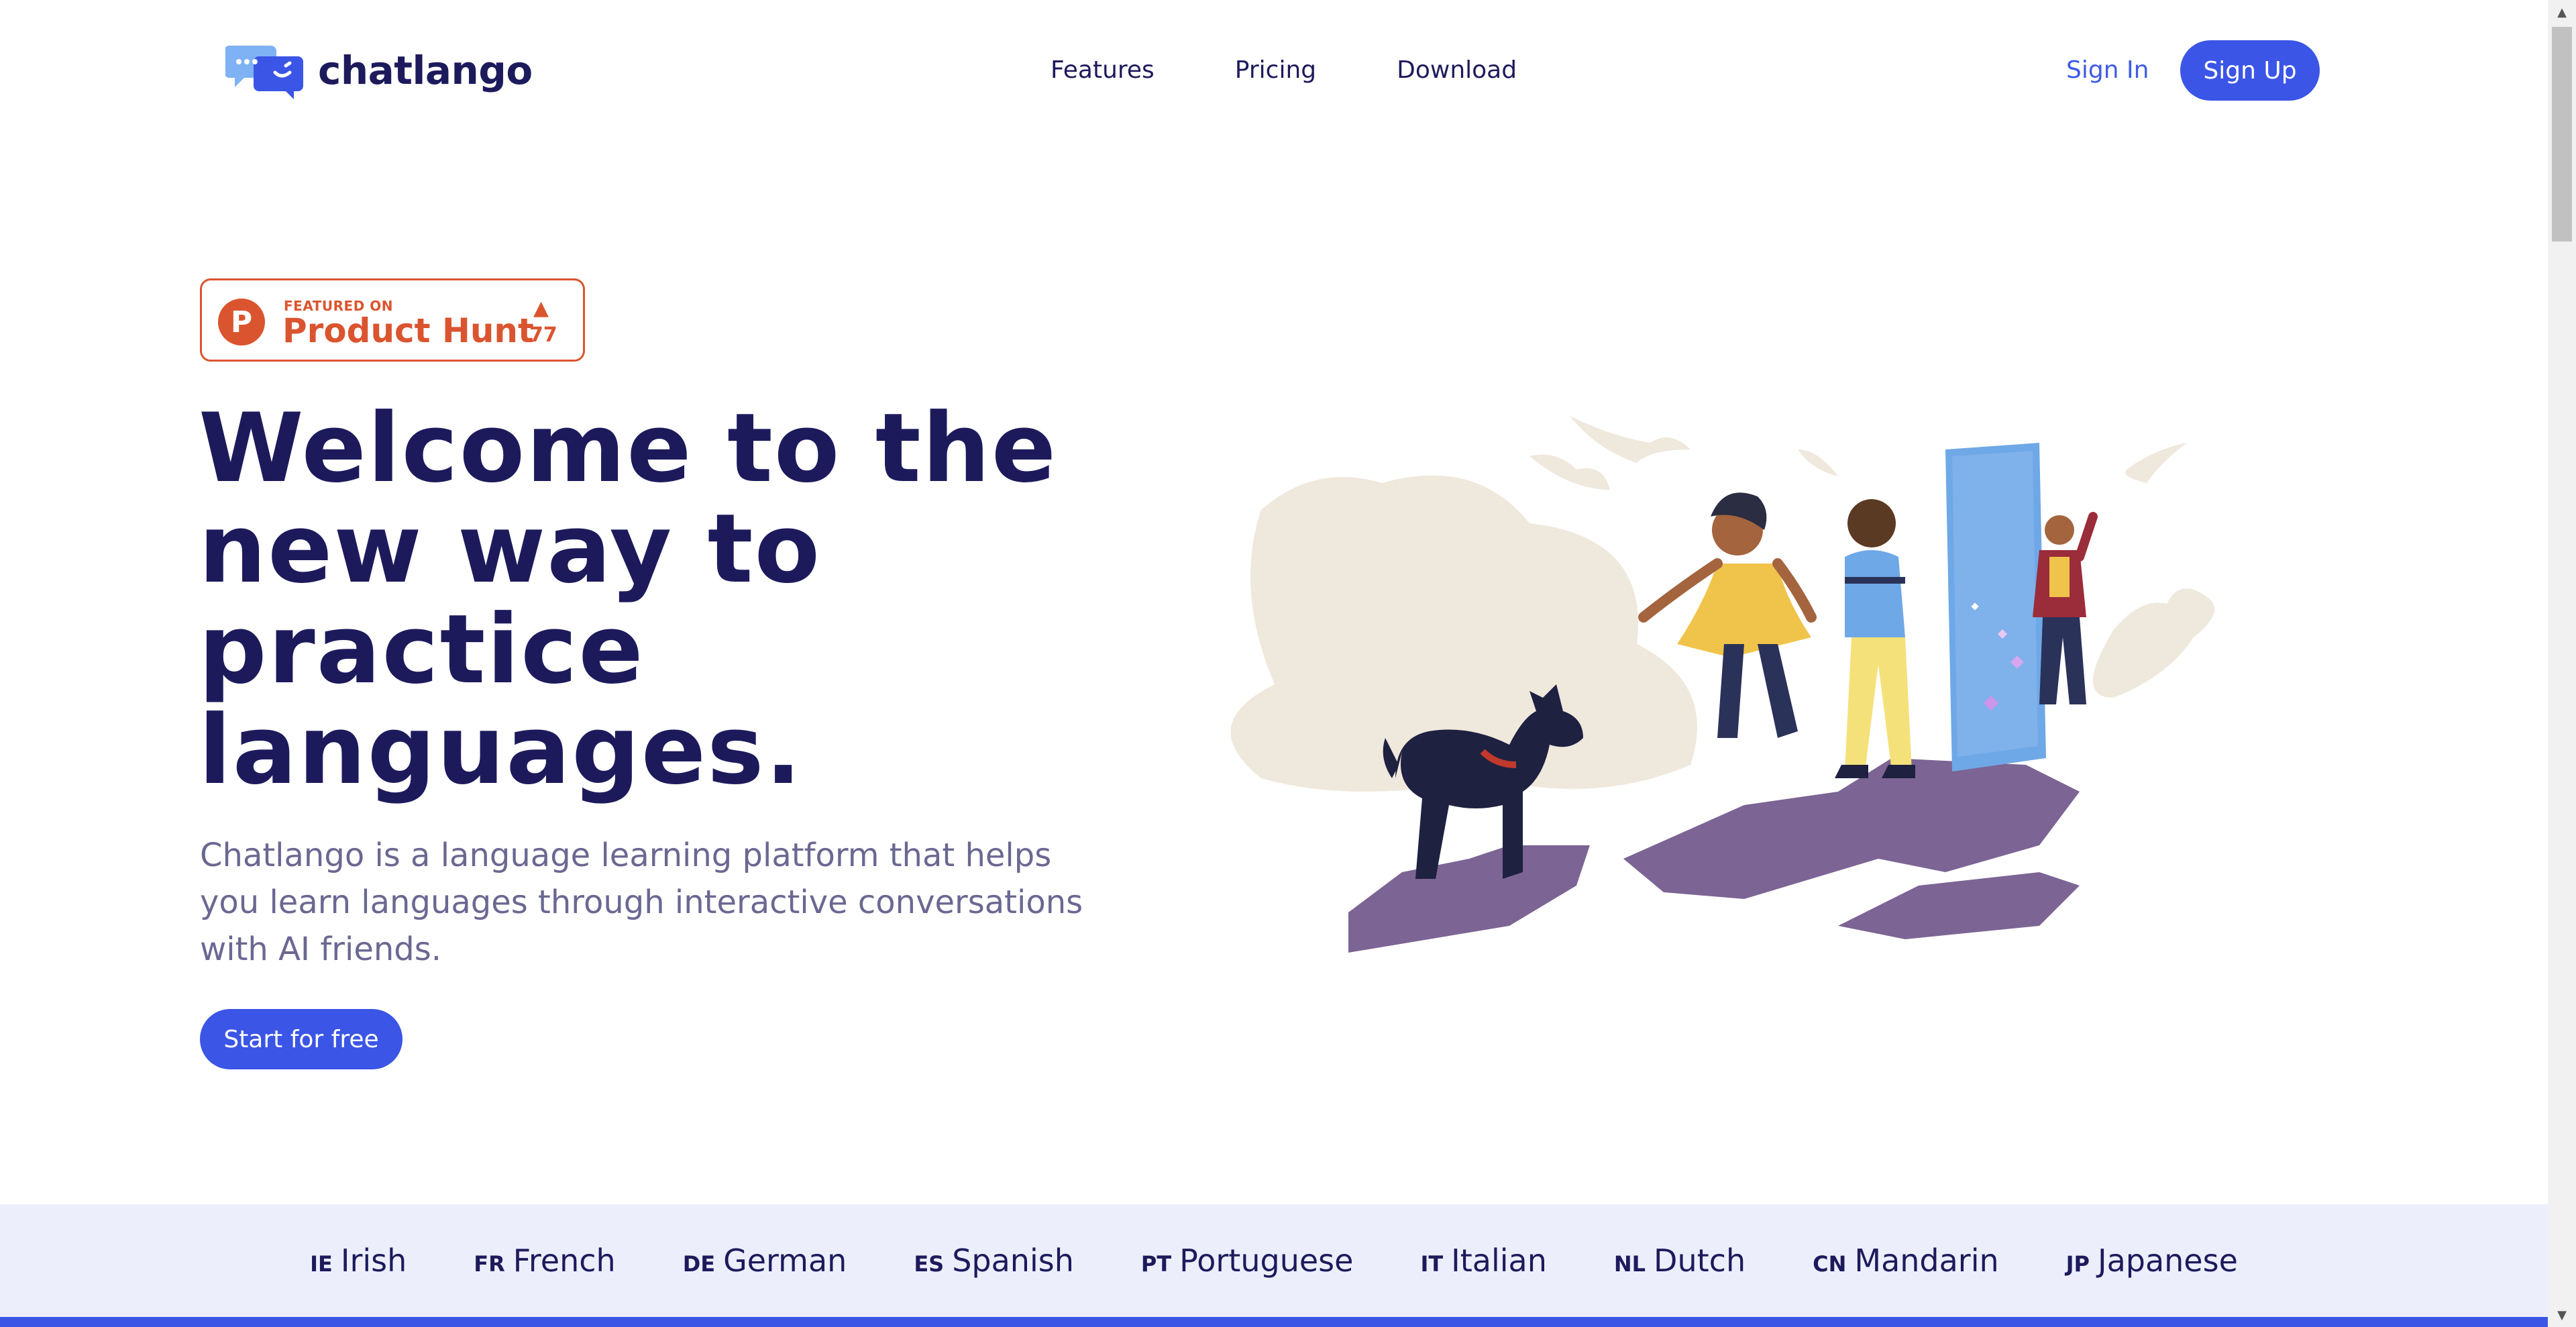 The width and height of the screenshot is (2576, 1327). I want to click on brand-name: chatlango, so click(425, 70).